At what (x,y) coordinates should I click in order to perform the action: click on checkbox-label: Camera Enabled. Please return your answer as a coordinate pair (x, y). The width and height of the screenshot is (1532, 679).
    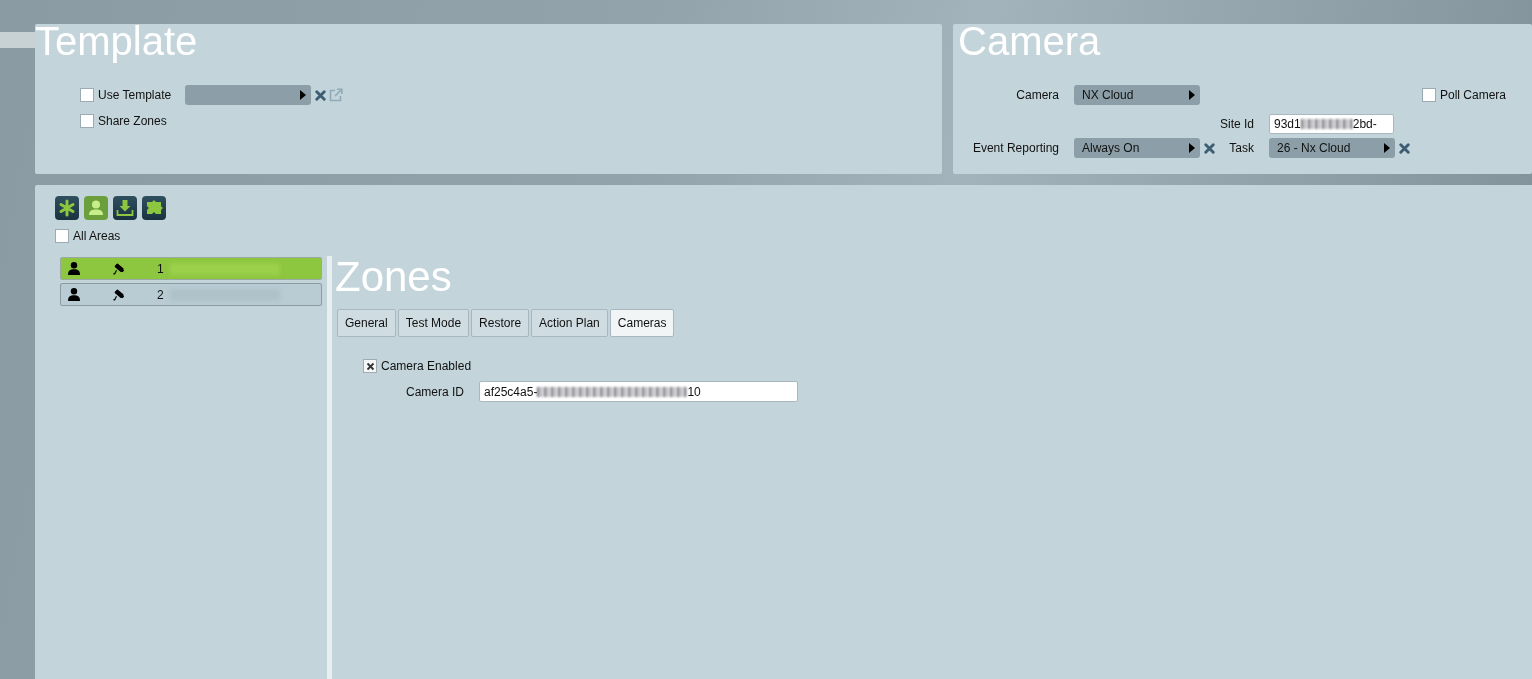
    Looking at the image, I should click on (426, 366).